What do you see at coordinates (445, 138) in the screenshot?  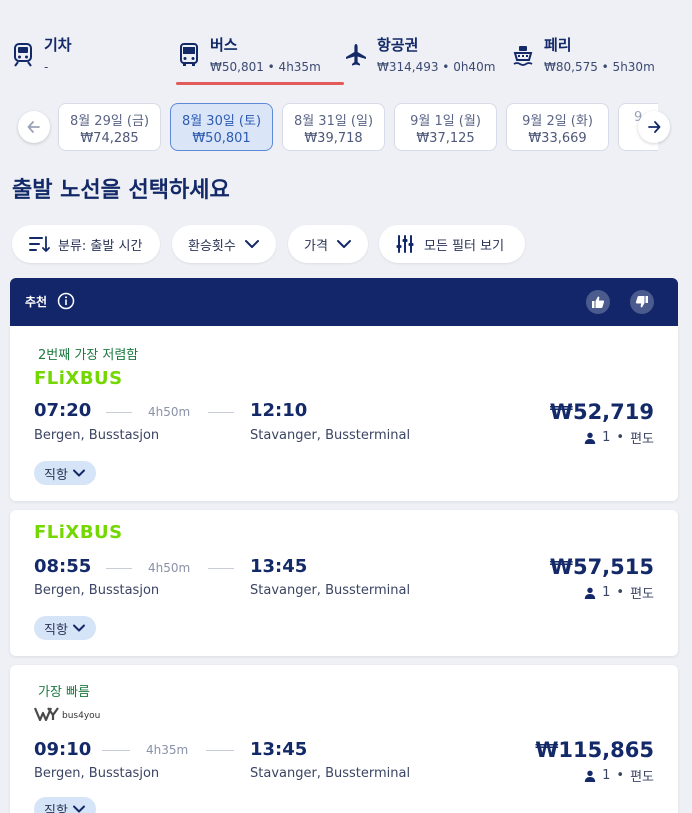 I see `date-price: ₩37,125` at bounding box center [445, 138].